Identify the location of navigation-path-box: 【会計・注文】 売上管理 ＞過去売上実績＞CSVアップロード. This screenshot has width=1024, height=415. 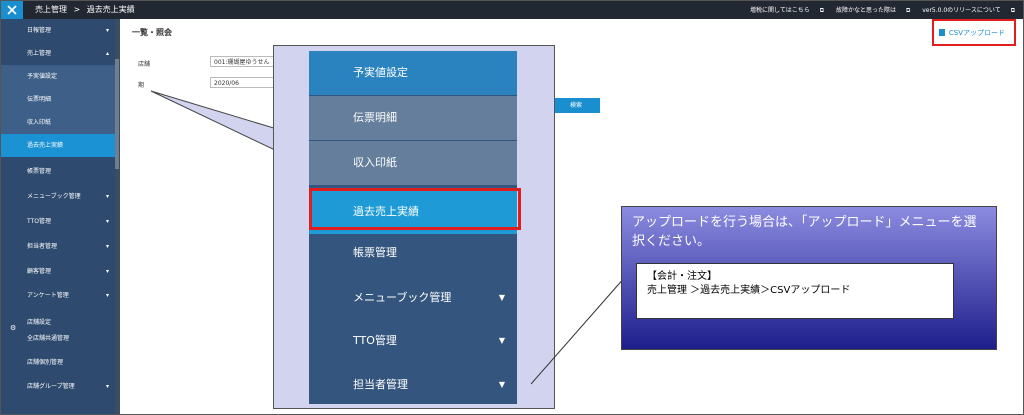
(795, 291).